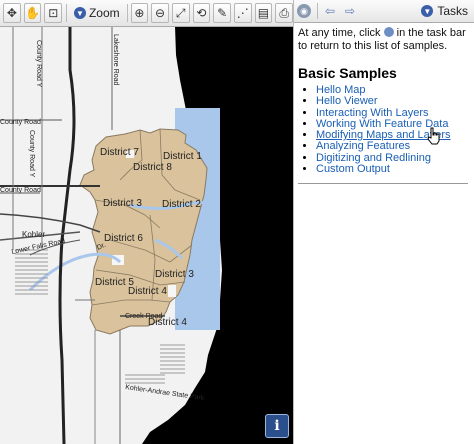  Describe the element at coordinates (33, 234) in the screenshot. I see `road-label: Kohler` at that location.